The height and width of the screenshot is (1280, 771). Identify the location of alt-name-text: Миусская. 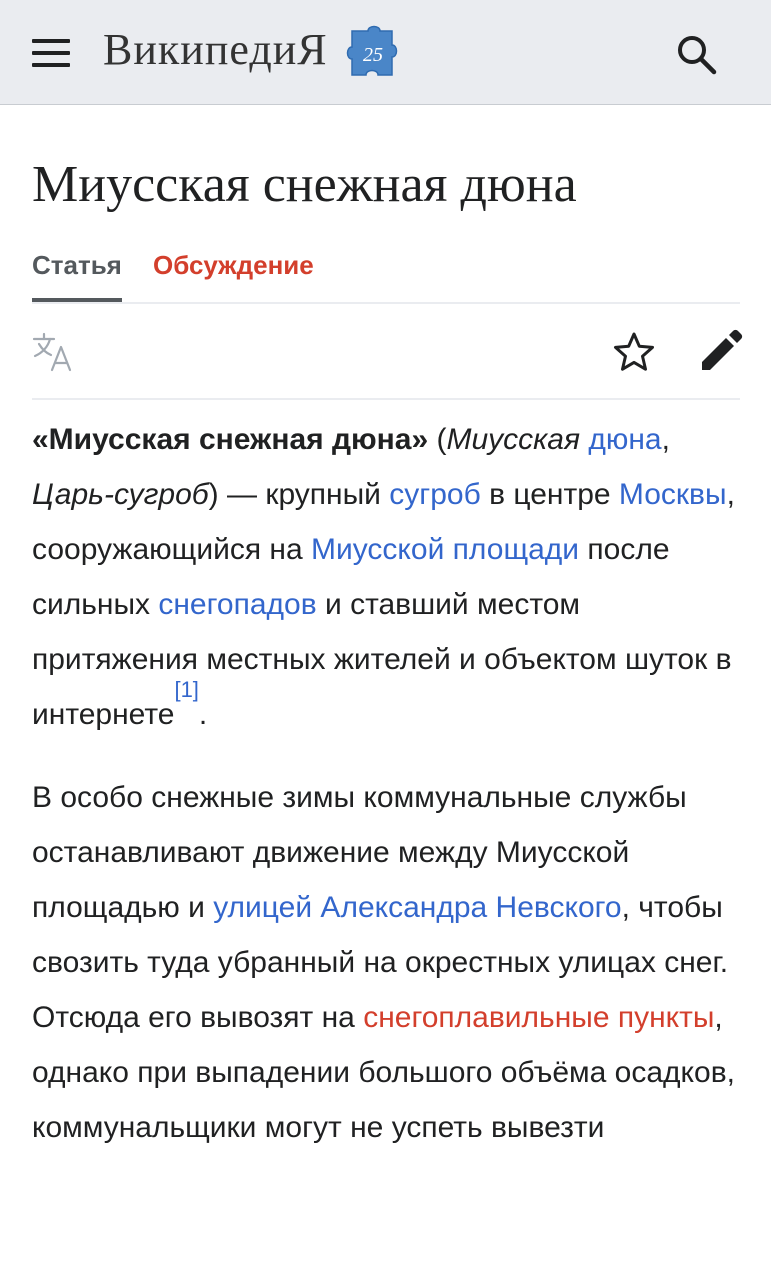
(517, 439).